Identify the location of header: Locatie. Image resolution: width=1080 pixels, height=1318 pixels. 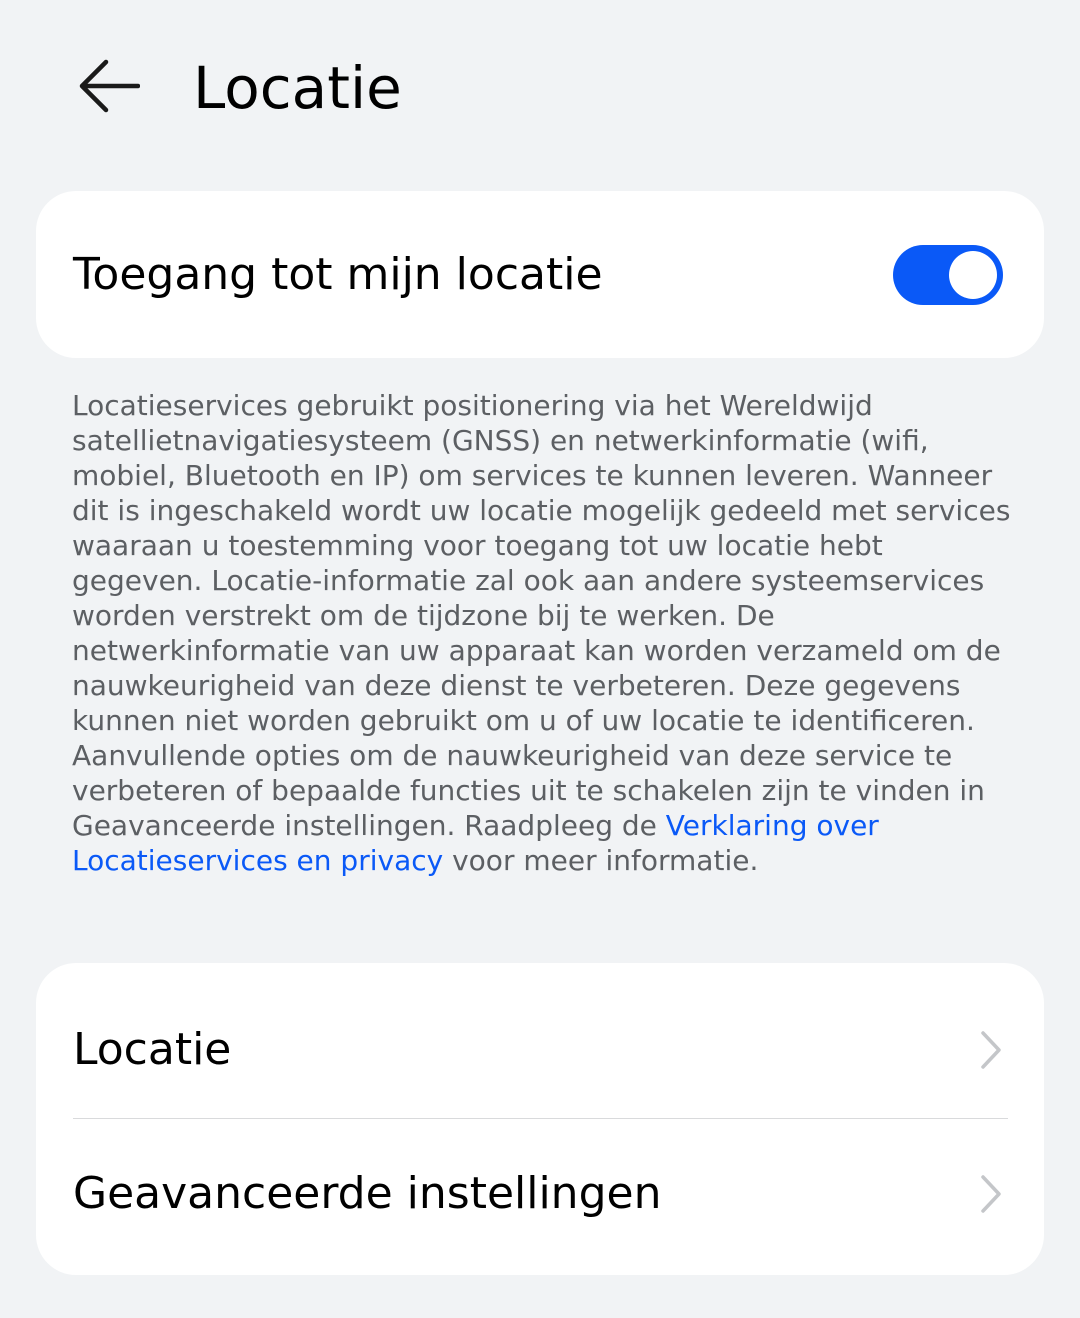
(540, 87).